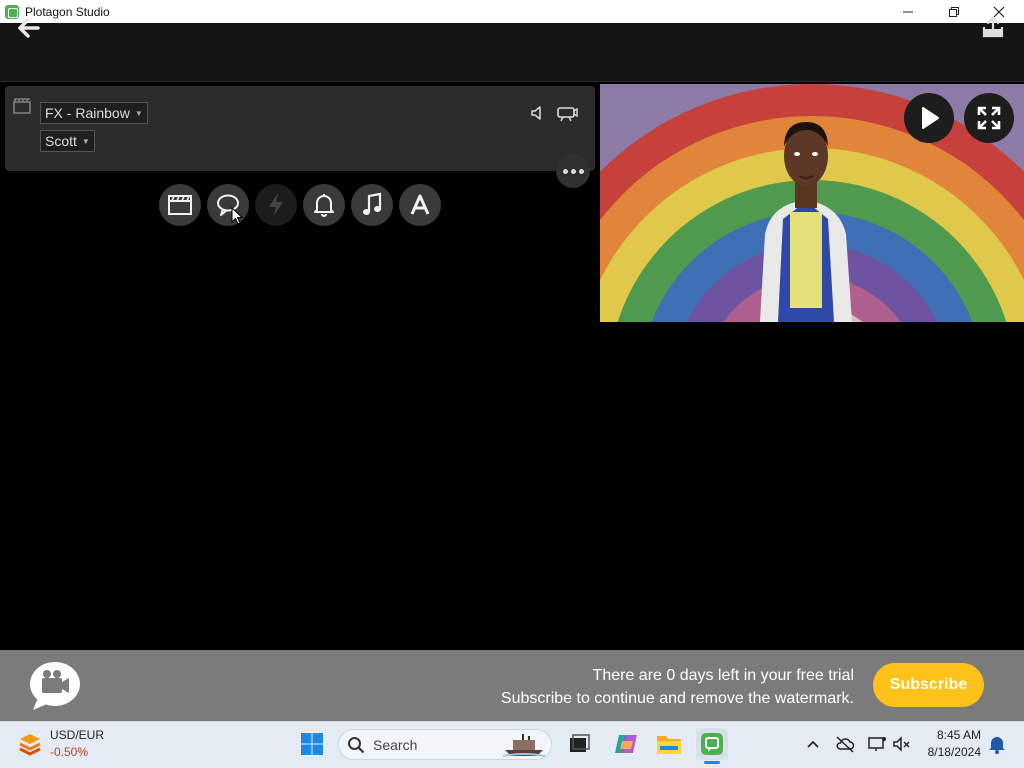 This screenshot has width=1024, height=768. Describe the element at coordinates (445, 744) in the screenshot. I see `taskbar-search-box: Search` at that location.